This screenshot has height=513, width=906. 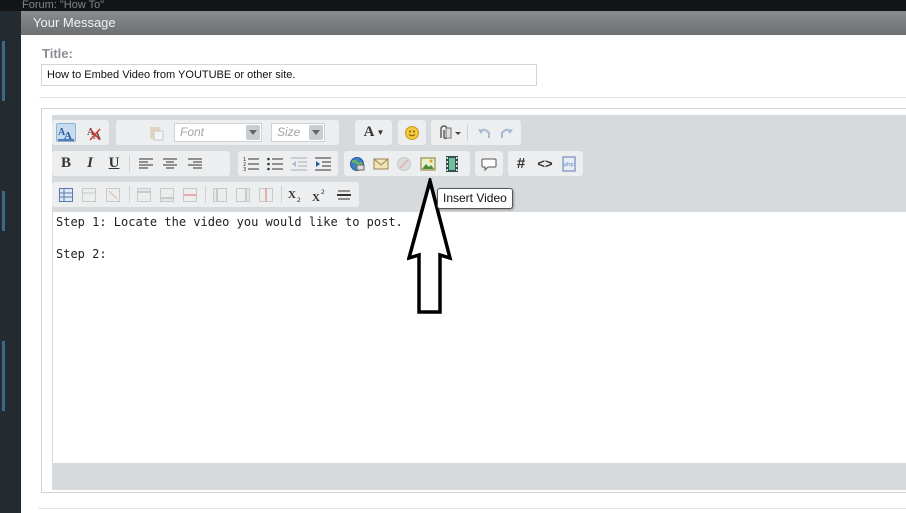 I want to click on window-title: Your Message, so click(x=463, y=23).